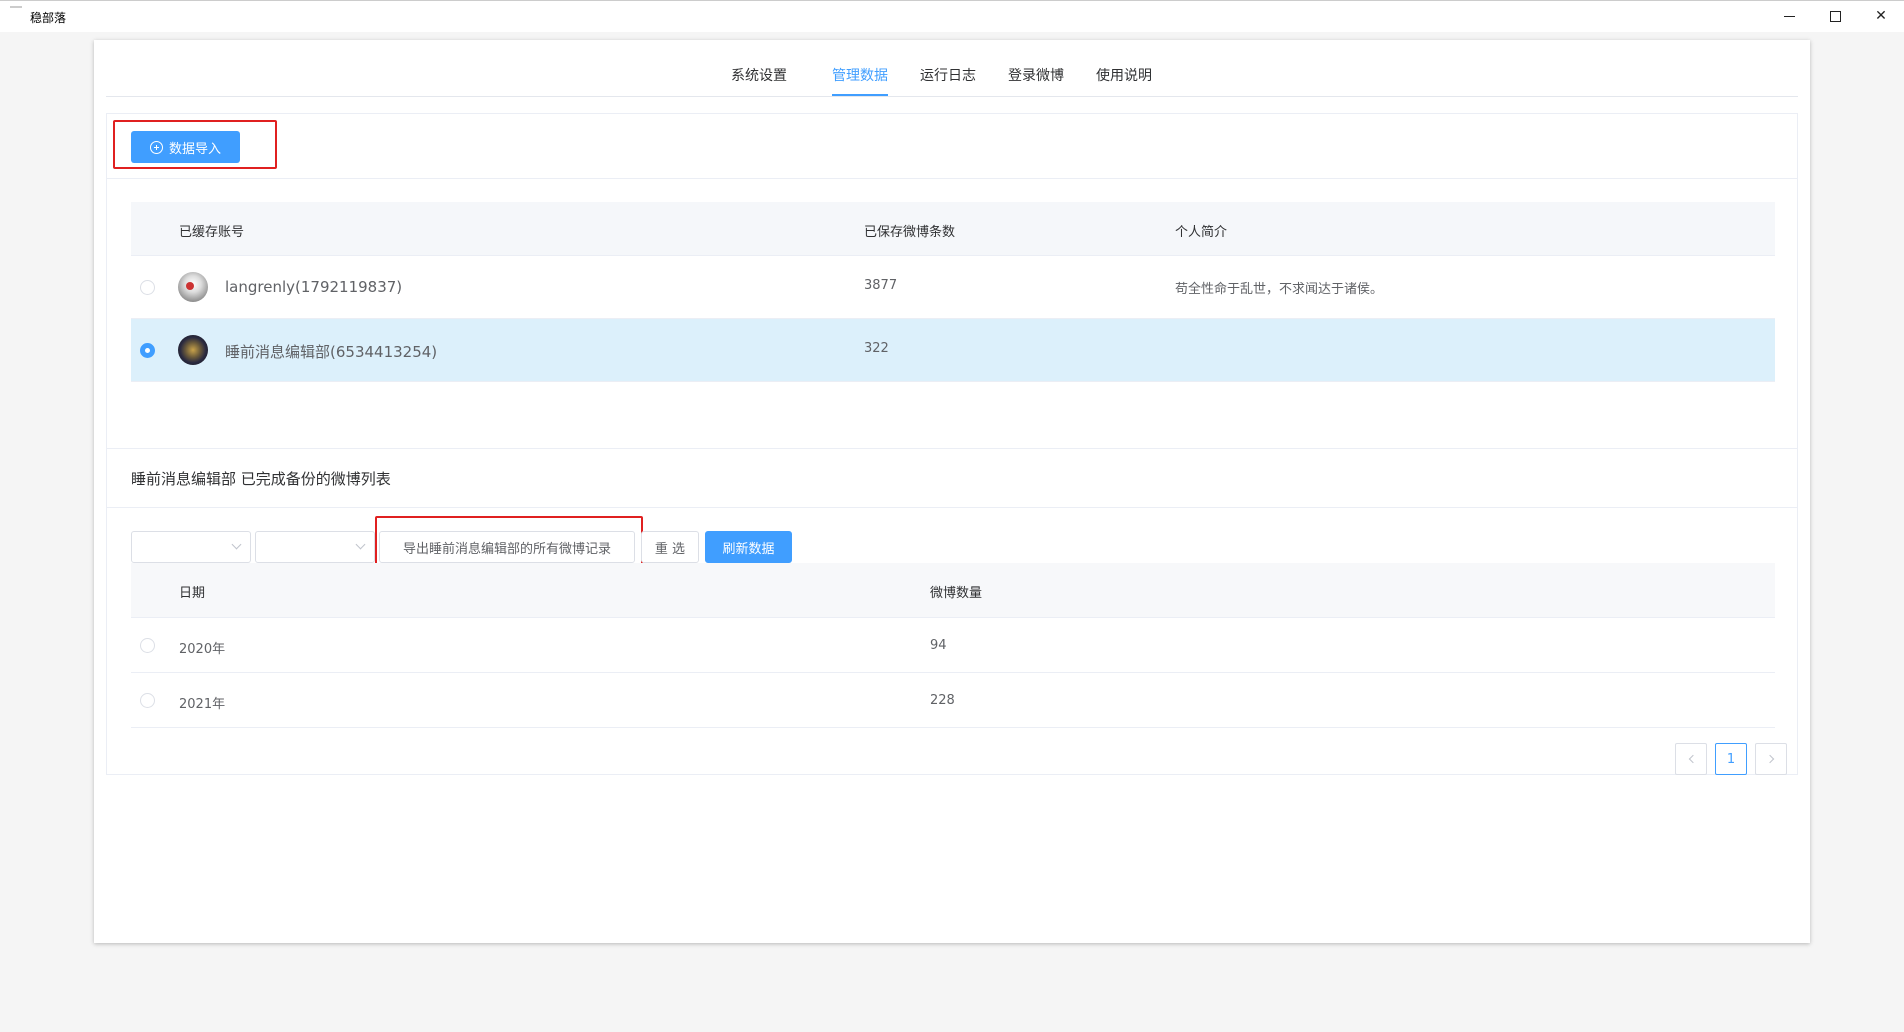  What do you see at coordinates (670, 547) in the screenshot?
I see `reset-button: 重 选` at bounding box center [670, 547].